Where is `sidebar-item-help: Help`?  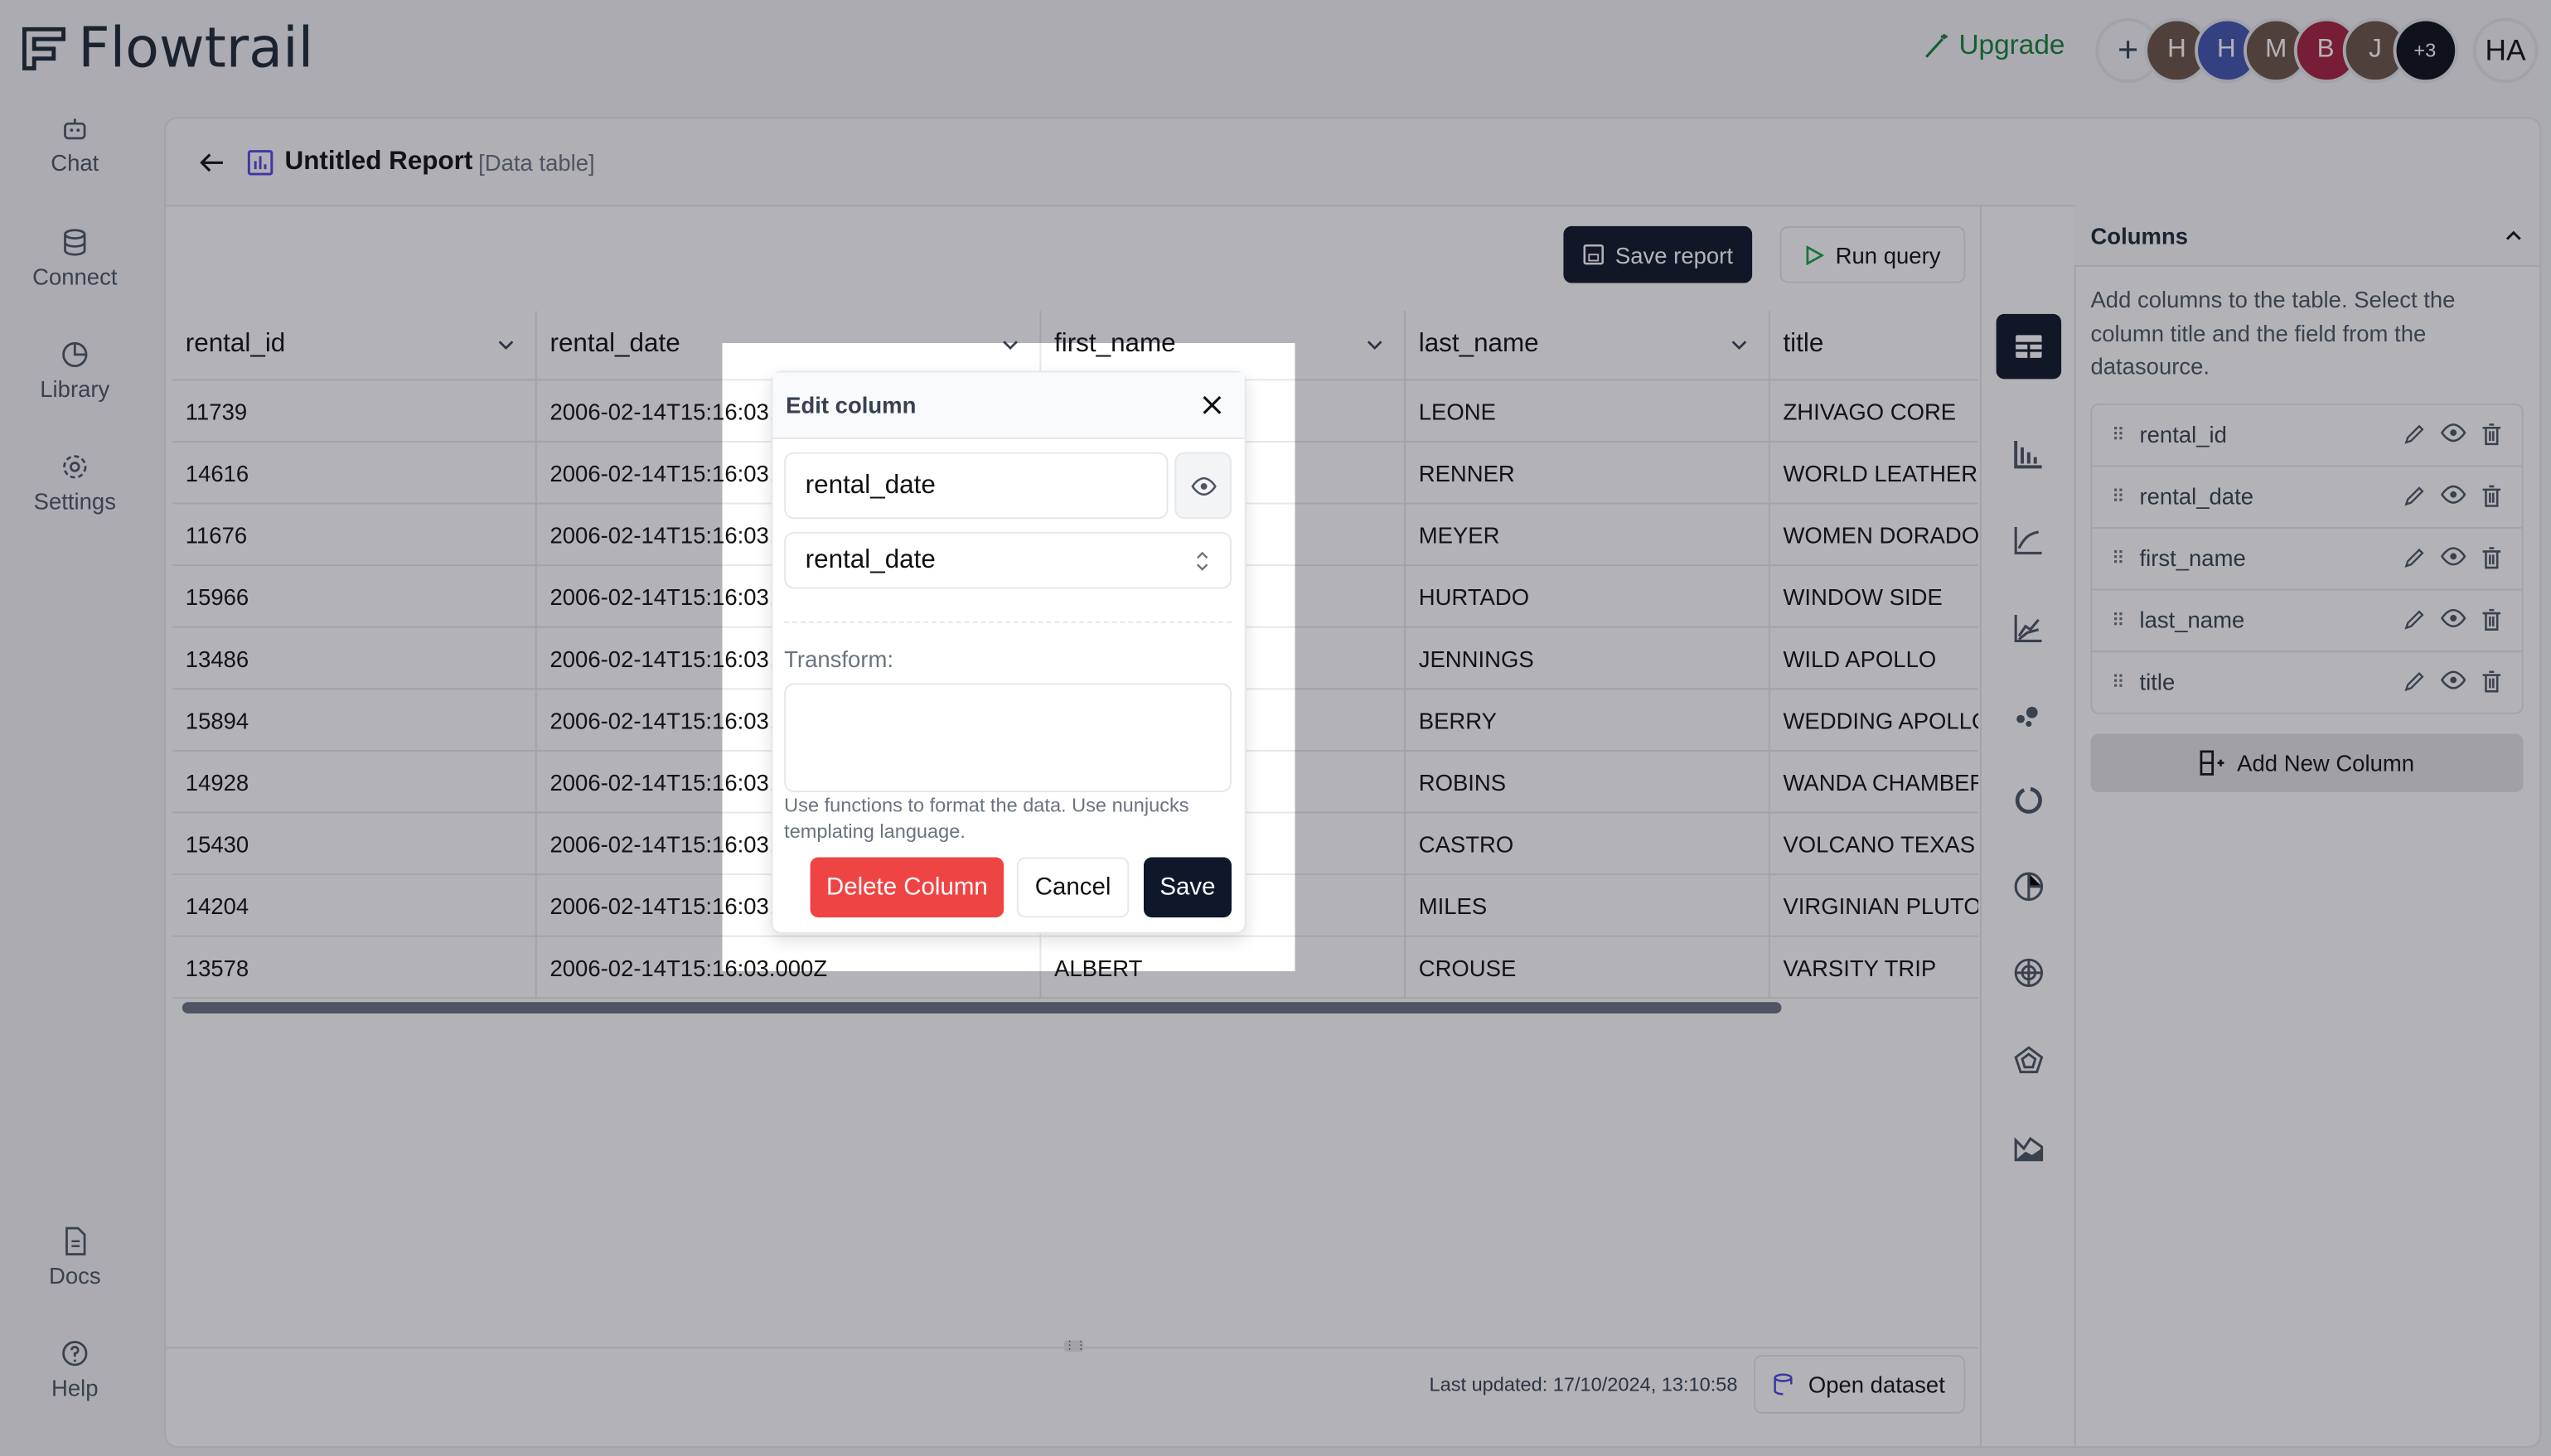
sidebar-item-help: Help is located at coordinates (75, 1369).